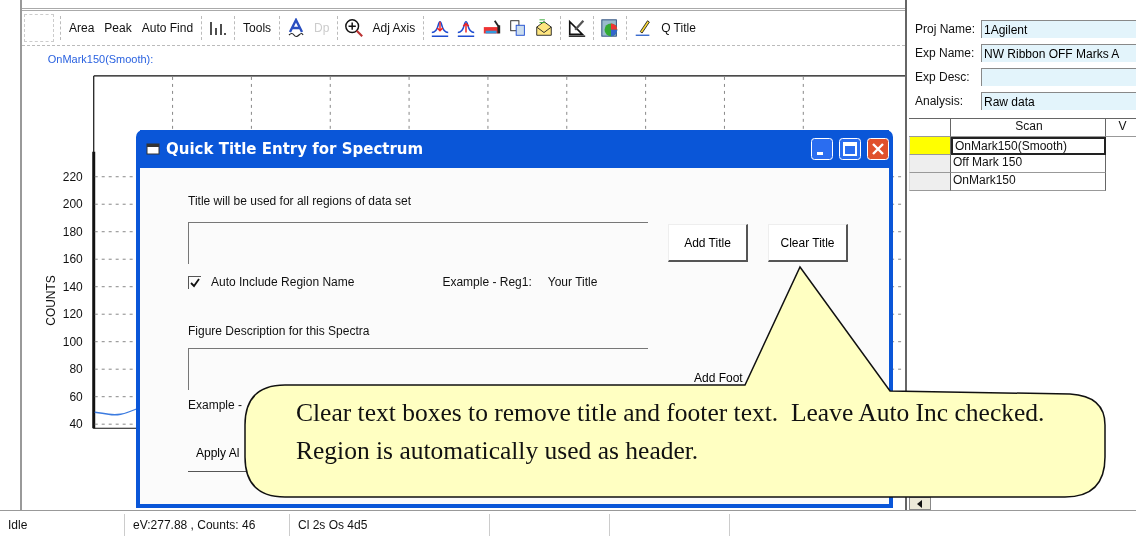 The image size is (1136, 539). I want to click on dialog-title: Quick Title Entry for Spectrum, so click(295, 149).